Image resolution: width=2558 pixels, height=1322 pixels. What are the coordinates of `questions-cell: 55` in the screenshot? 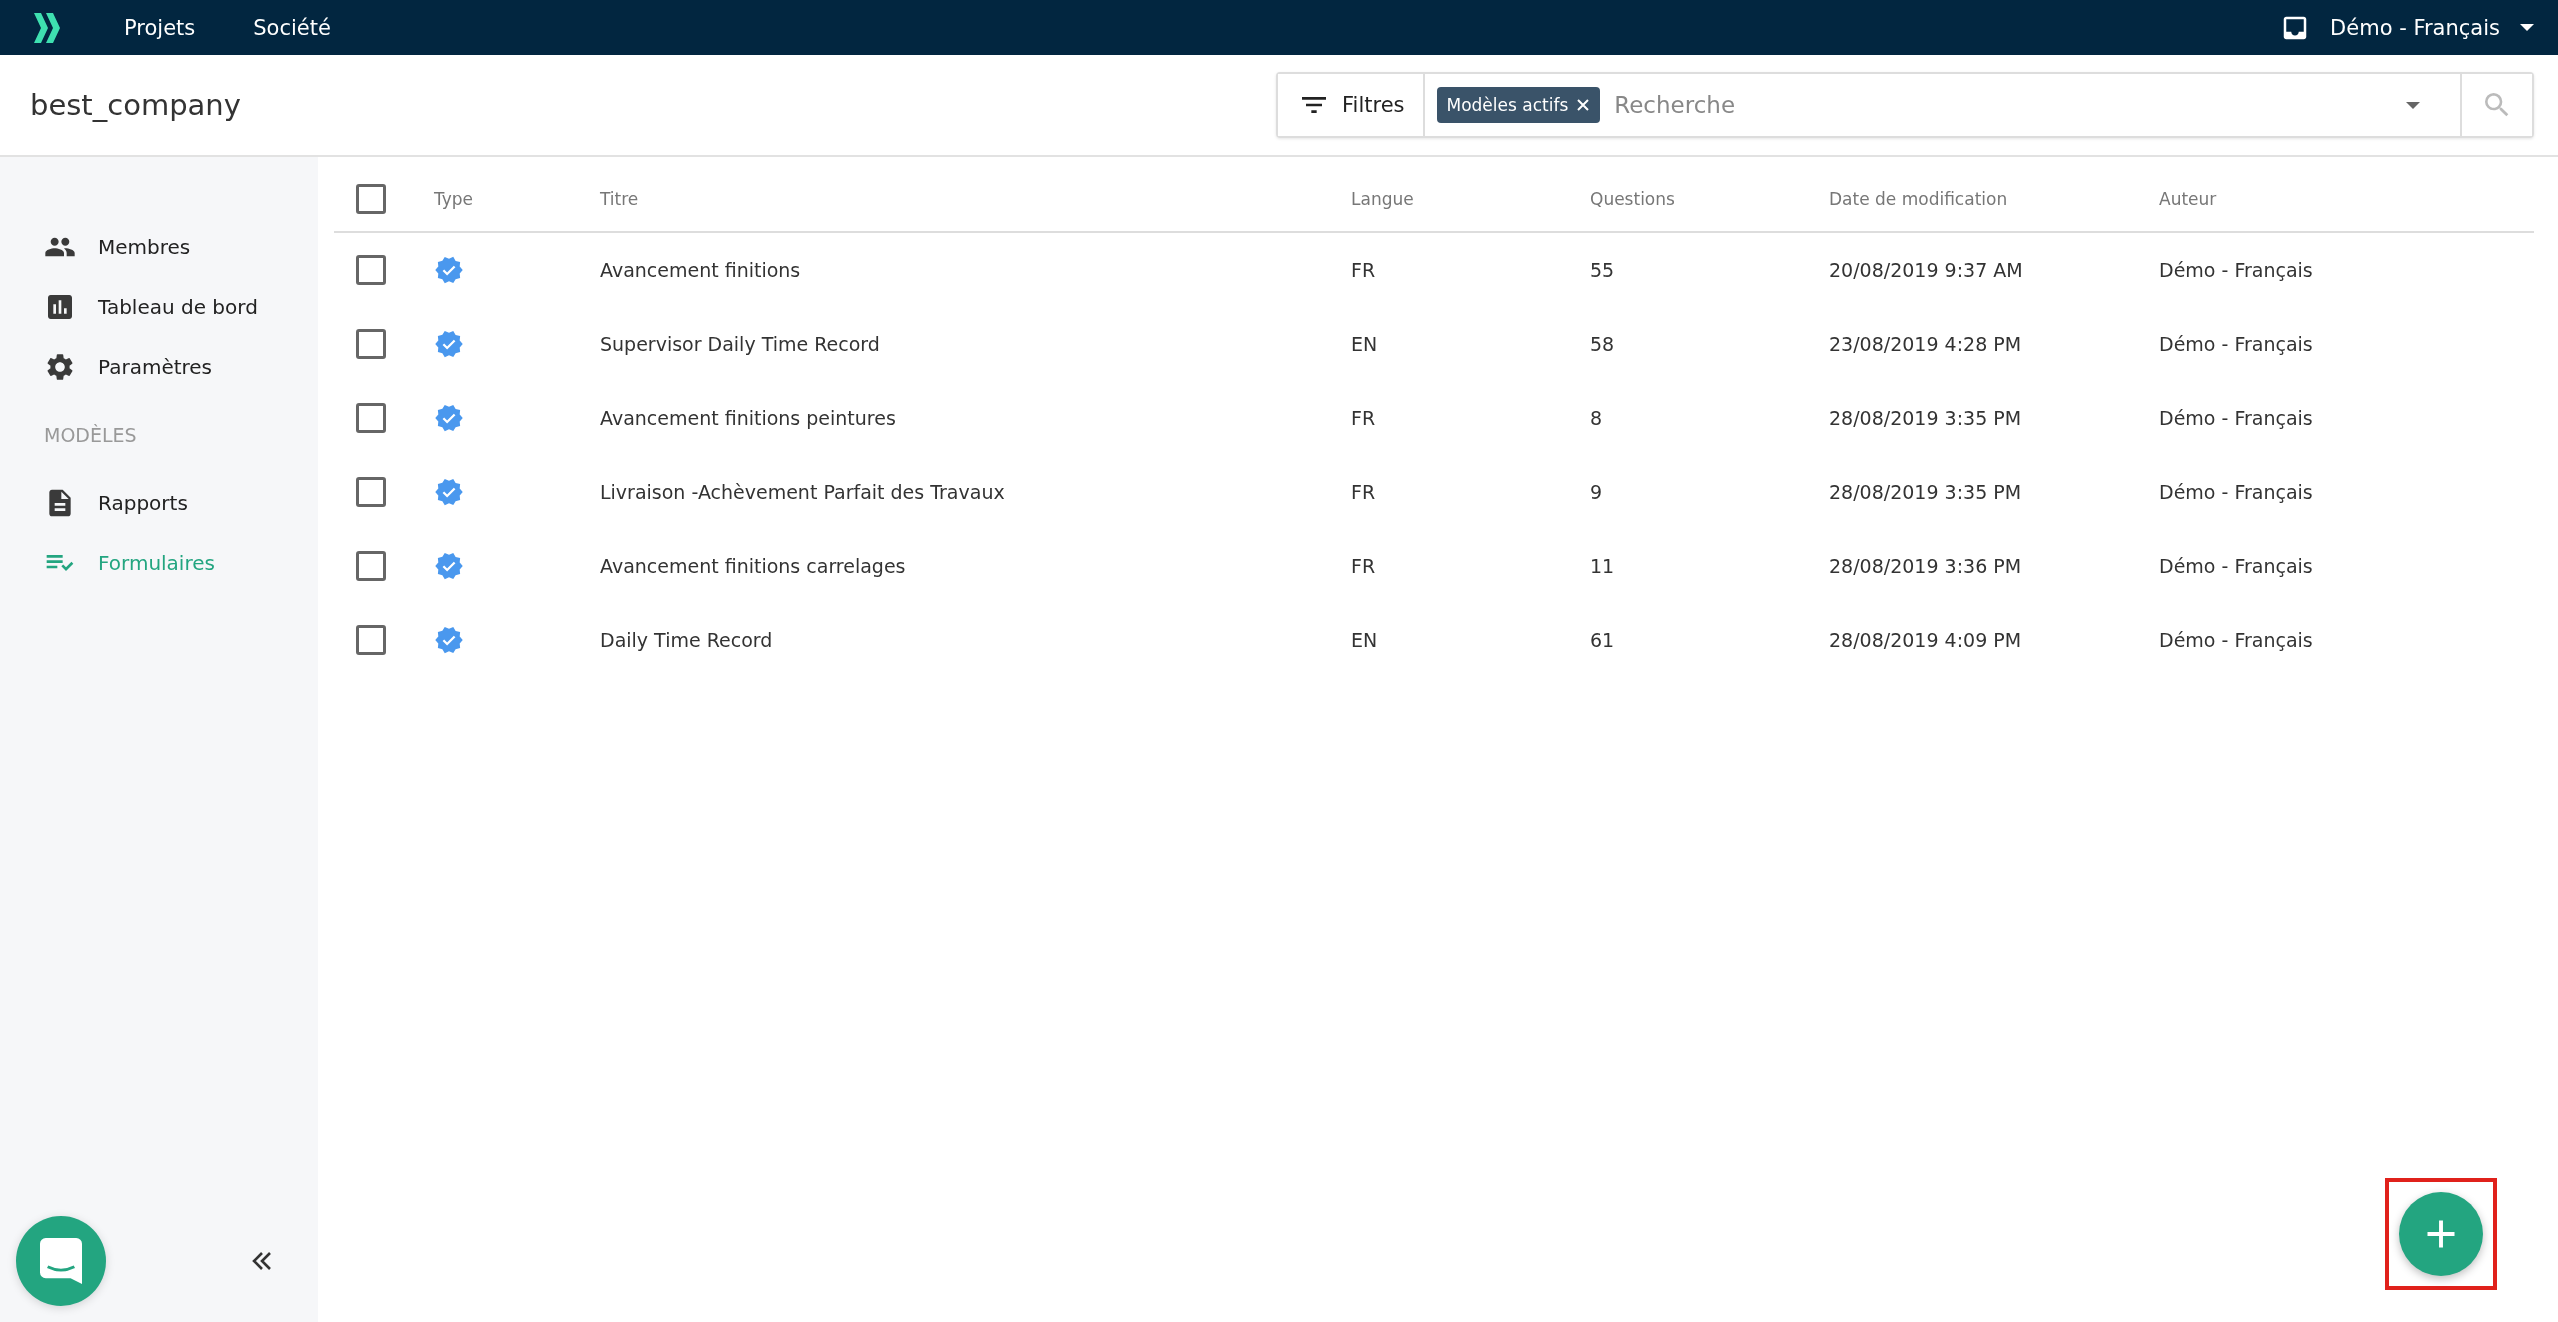 It's located at (1708, 269).